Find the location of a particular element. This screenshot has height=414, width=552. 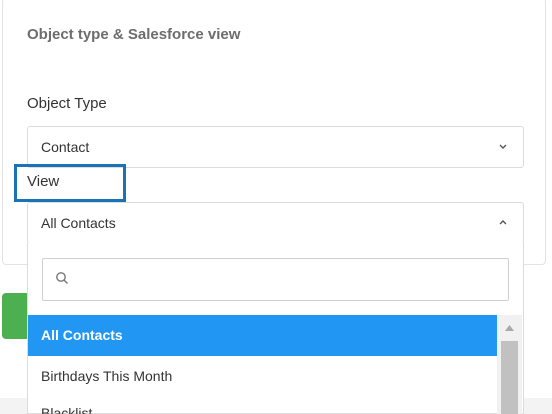

object-type-value: Contact is located at coordinates (65, 147).